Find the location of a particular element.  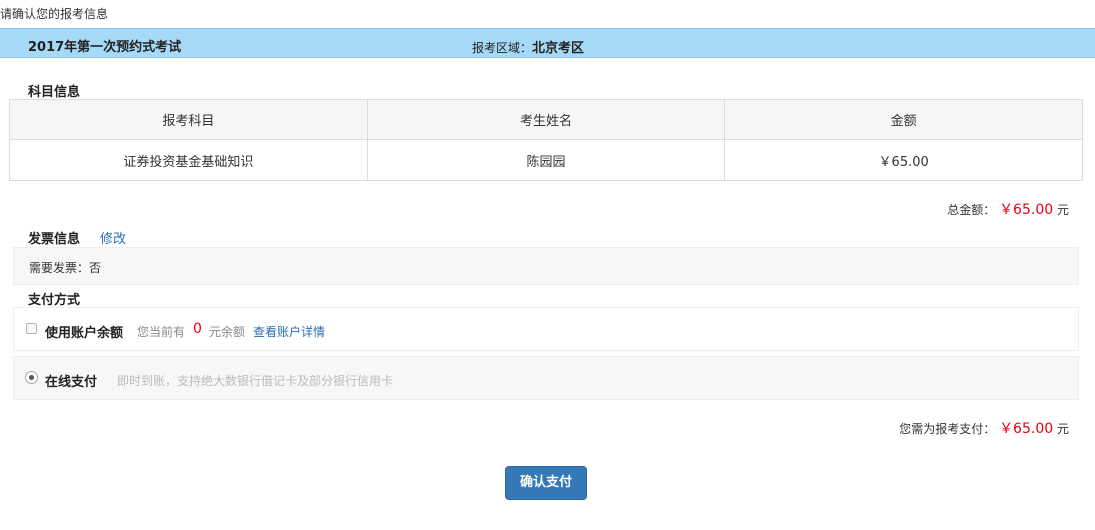

amount-due-value: ￥65.00 is located at coordinates (1026, 429).